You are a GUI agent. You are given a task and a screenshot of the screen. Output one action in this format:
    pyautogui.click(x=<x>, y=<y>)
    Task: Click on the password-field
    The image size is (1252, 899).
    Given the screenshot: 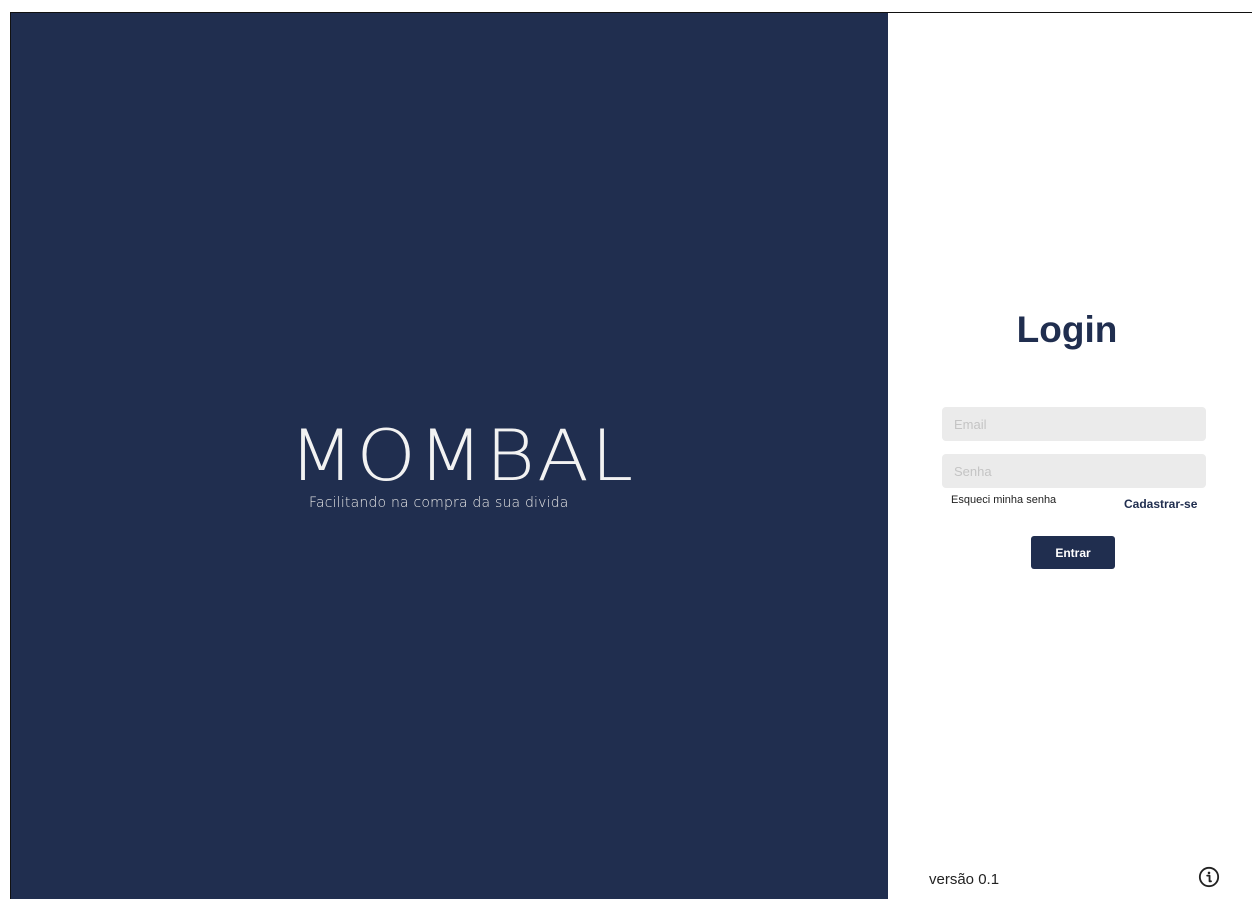 What is the action you would take?
    pyautogui.click(x=1074, y=471)
    